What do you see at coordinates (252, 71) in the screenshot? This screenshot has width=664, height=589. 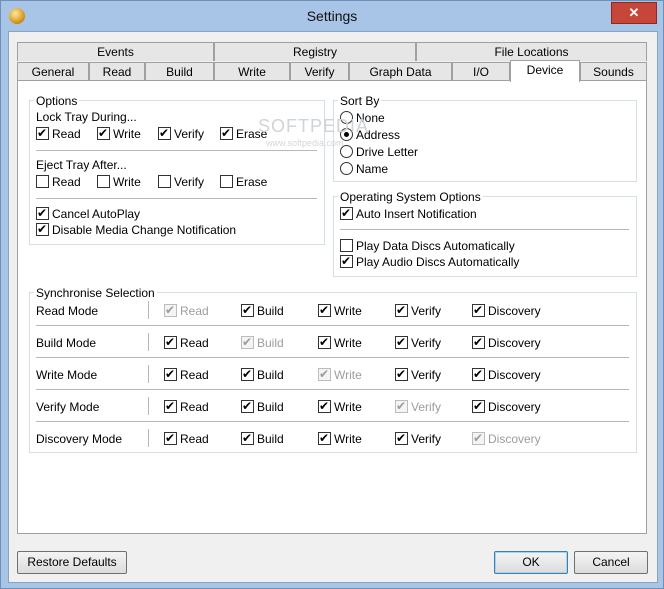 I see `tab-write: Write` at bounding box center [252, 71].